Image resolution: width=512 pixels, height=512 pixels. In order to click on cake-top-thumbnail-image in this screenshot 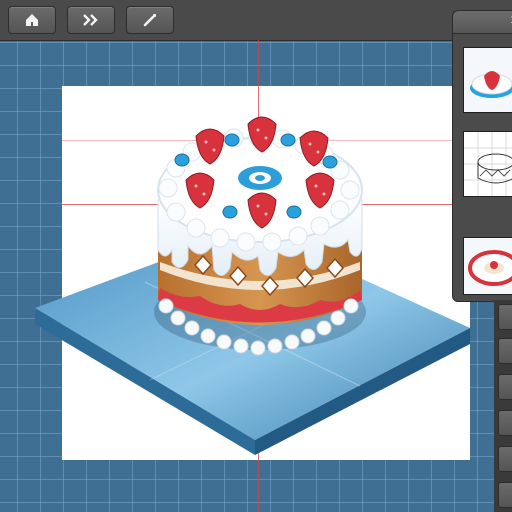, I will do `click(491, 84)`.